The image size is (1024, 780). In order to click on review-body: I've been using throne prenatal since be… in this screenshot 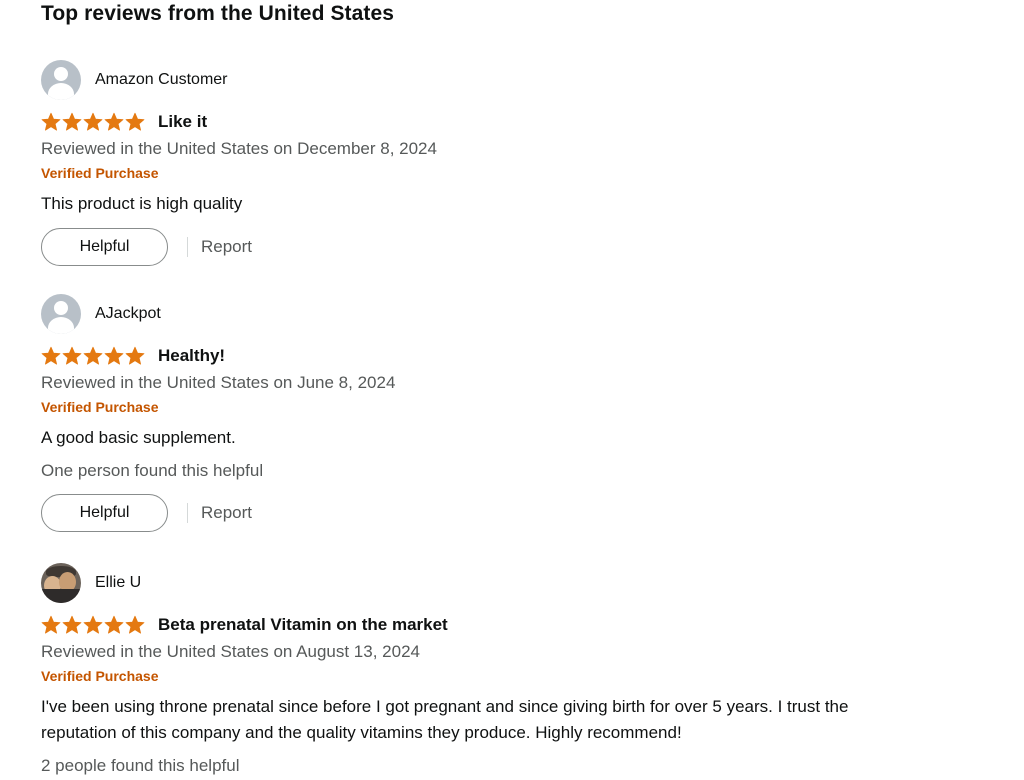, I will do `click(445, 719)`.